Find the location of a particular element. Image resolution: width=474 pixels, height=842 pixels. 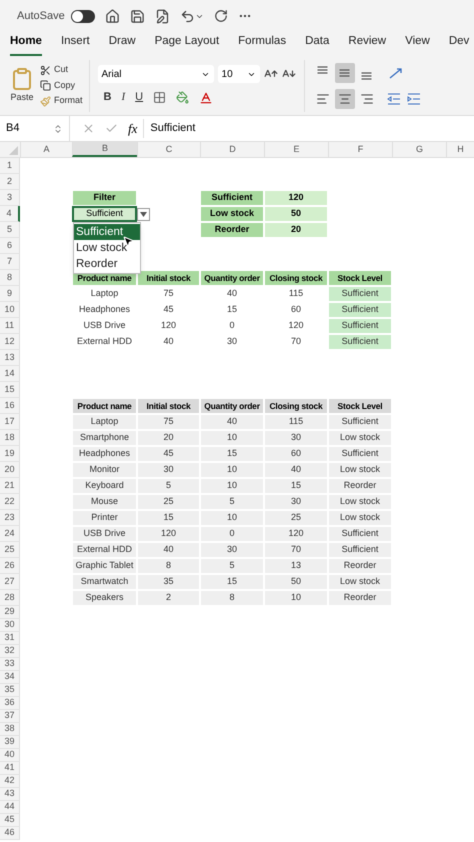

row-header: 5 is located at coordinates (10, 230).